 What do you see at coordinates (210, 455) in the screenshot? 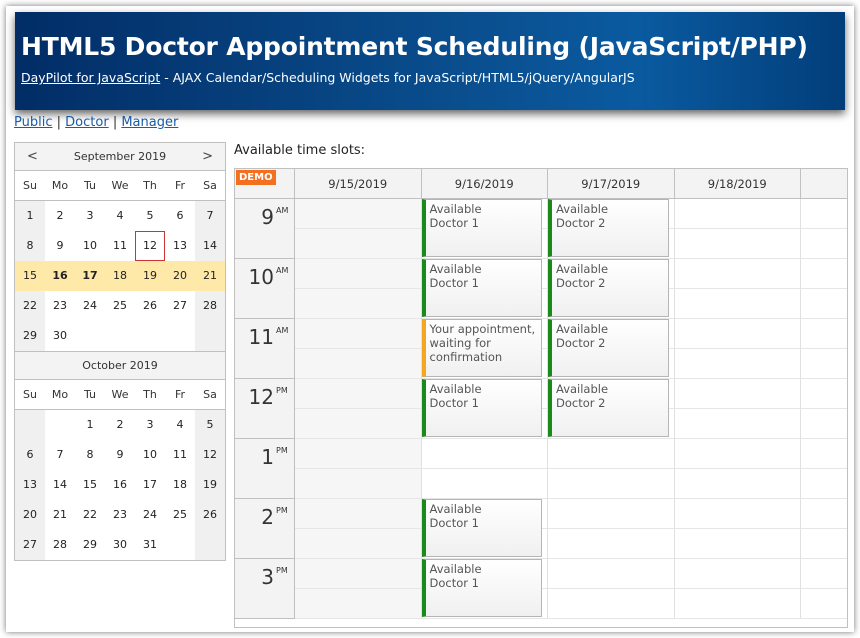
I see `navigator-day: 12` at bounding box center [210, 455].